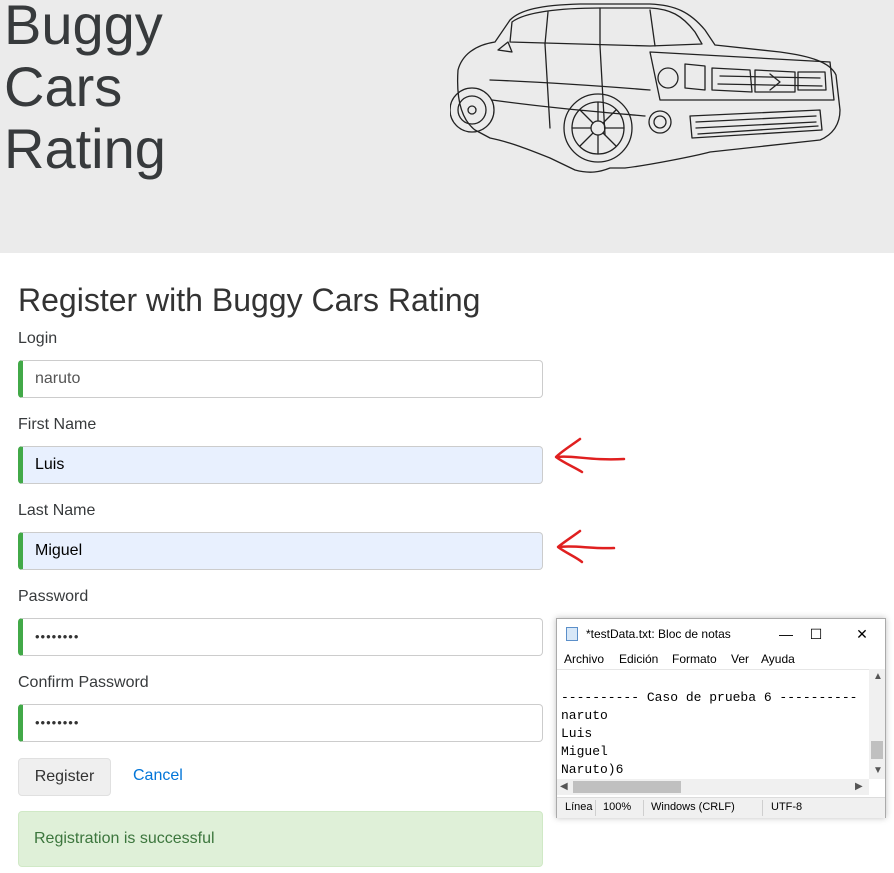 This screenshot has height=873, width=894. I want to click on menu-ayuda: Ayuda, so click(778, 659).